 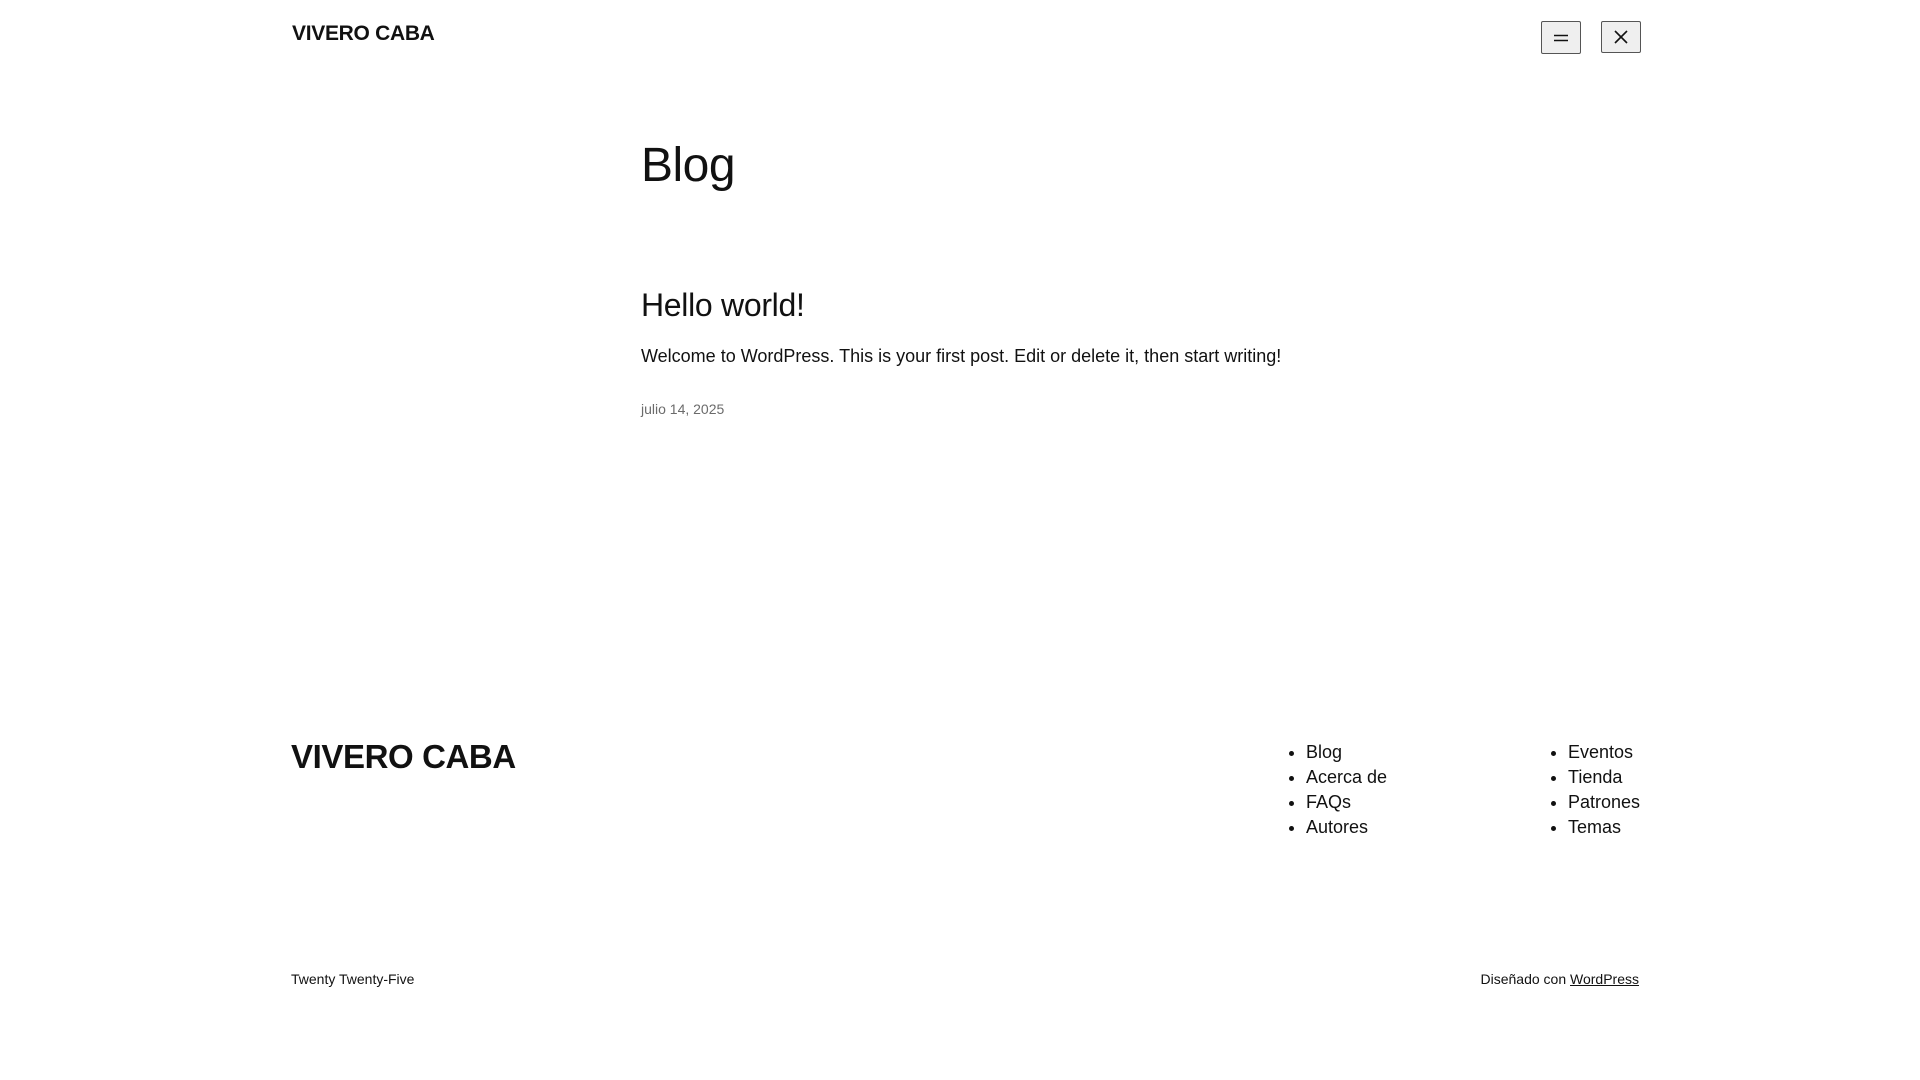 What do you see at coordinates (1337, 827) in the screenshot?
I see `footer-nav-link: Autores` at bounding box center [1337, 827].